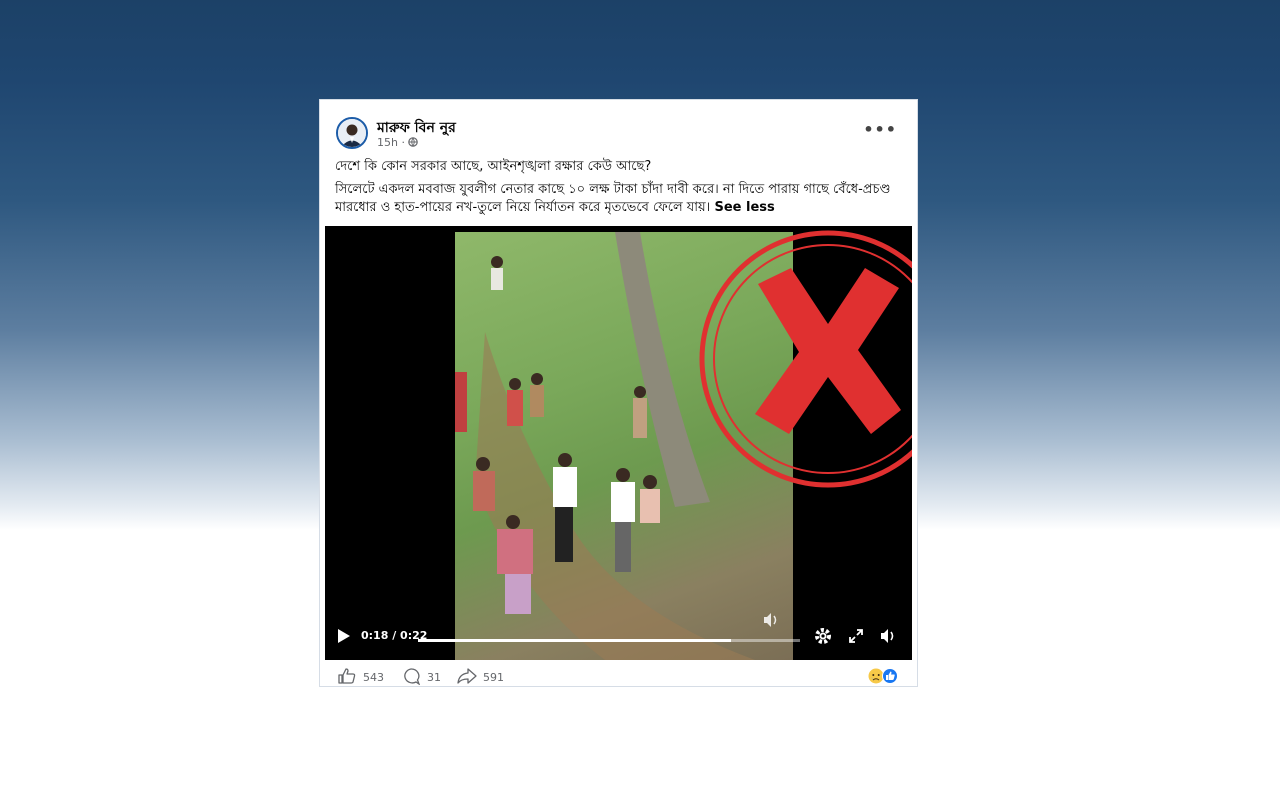 The height and width of the screenshot is (786, 1280). What do you see at coordinates (771, 620) in the screenshot?
I see `volume-icon` at bounding box center [771, 620].